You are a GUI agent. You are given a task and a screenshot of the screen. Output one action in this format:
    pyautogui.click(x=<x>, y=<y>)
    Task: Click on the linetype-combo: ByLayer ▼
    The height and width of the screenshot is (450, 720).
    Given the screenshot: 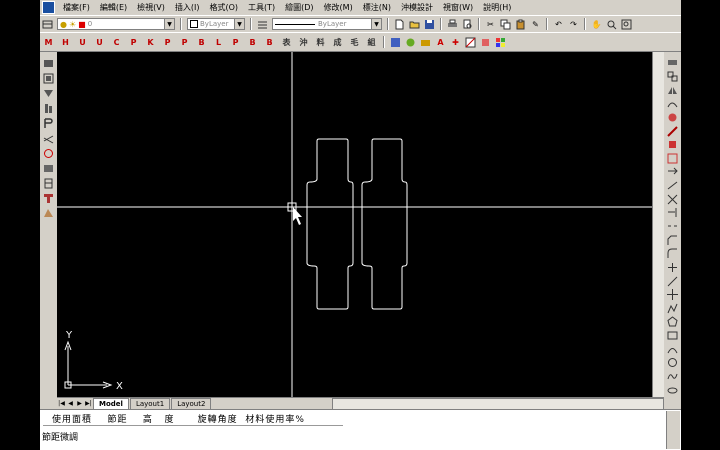 What is the action you would take?
    pyautogui.click(x=327, y=24)
    